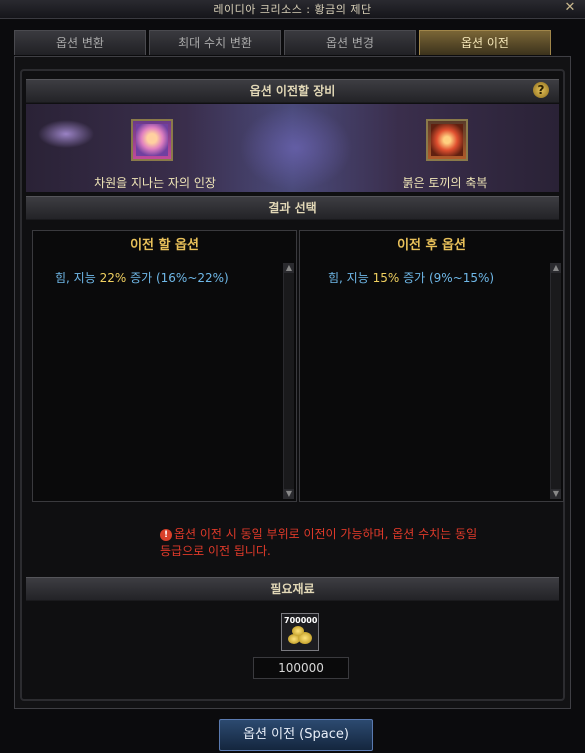 This screenshot has width=585, height=753. I want to click on before-option-suffix: 증가 (16%~22%), so click(177, 278).